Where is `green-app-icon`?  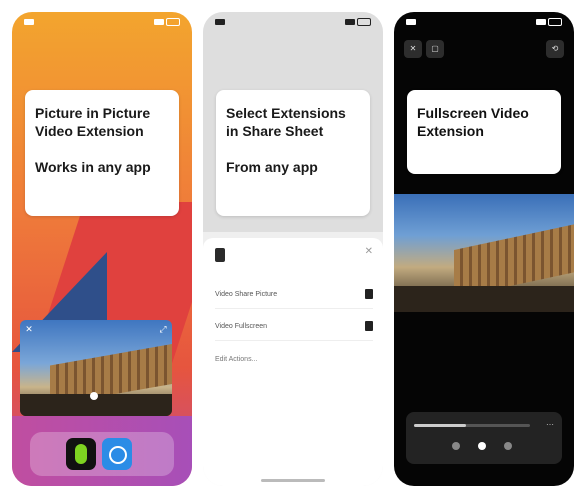
green-app-icon is located at coordinates (81, 454).